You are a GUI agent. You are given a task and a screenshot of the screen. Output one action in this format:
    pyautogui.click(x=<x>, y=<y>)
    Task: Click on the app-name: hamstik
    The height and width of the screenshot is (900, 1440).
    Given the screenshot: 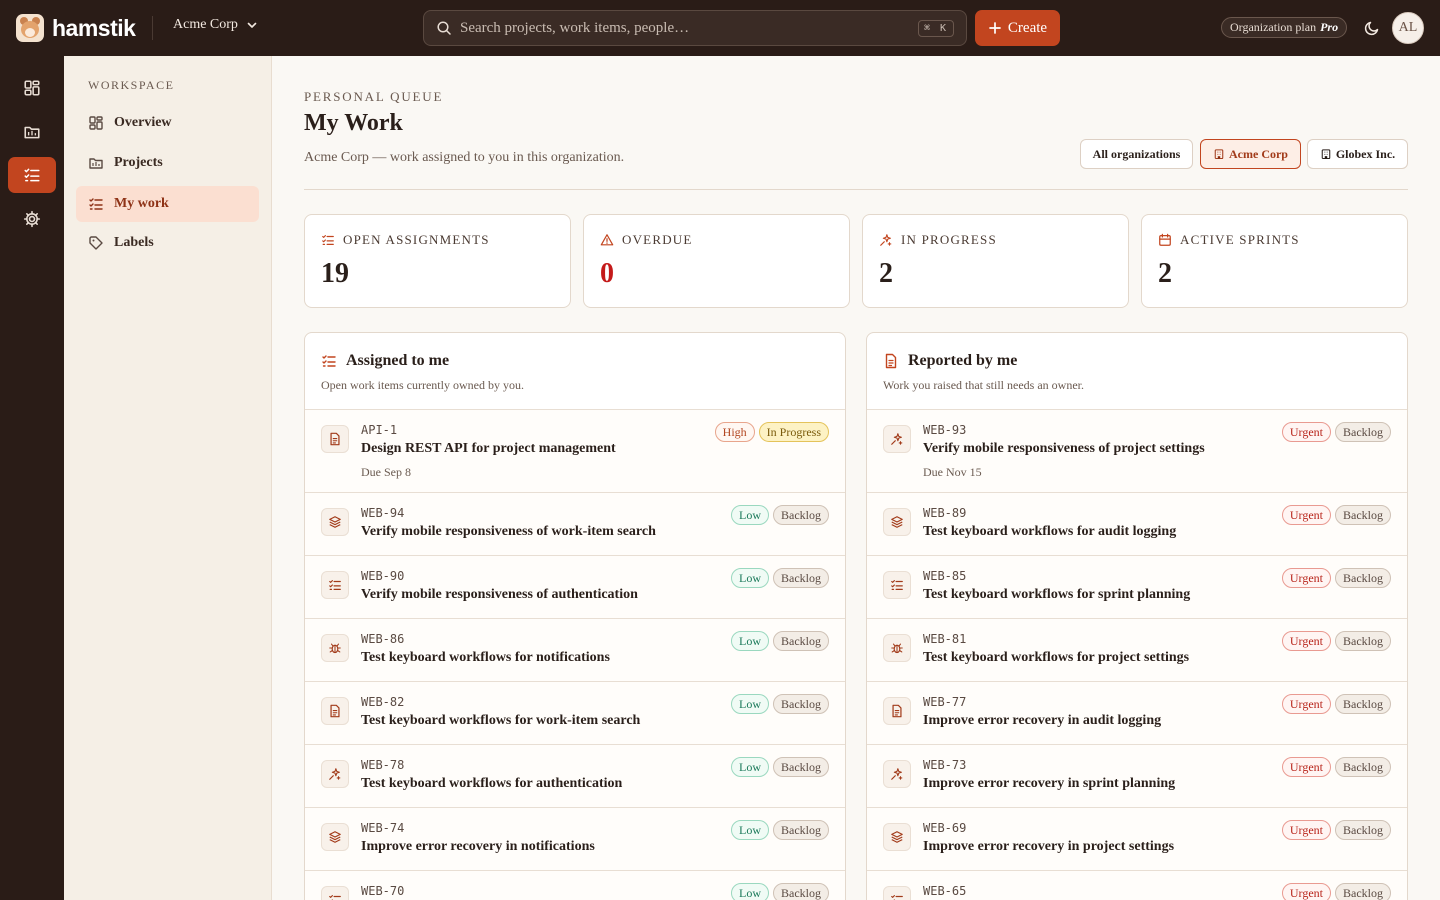 What is the action you would take?
    pyautogui.click(x=94, y=27)
    